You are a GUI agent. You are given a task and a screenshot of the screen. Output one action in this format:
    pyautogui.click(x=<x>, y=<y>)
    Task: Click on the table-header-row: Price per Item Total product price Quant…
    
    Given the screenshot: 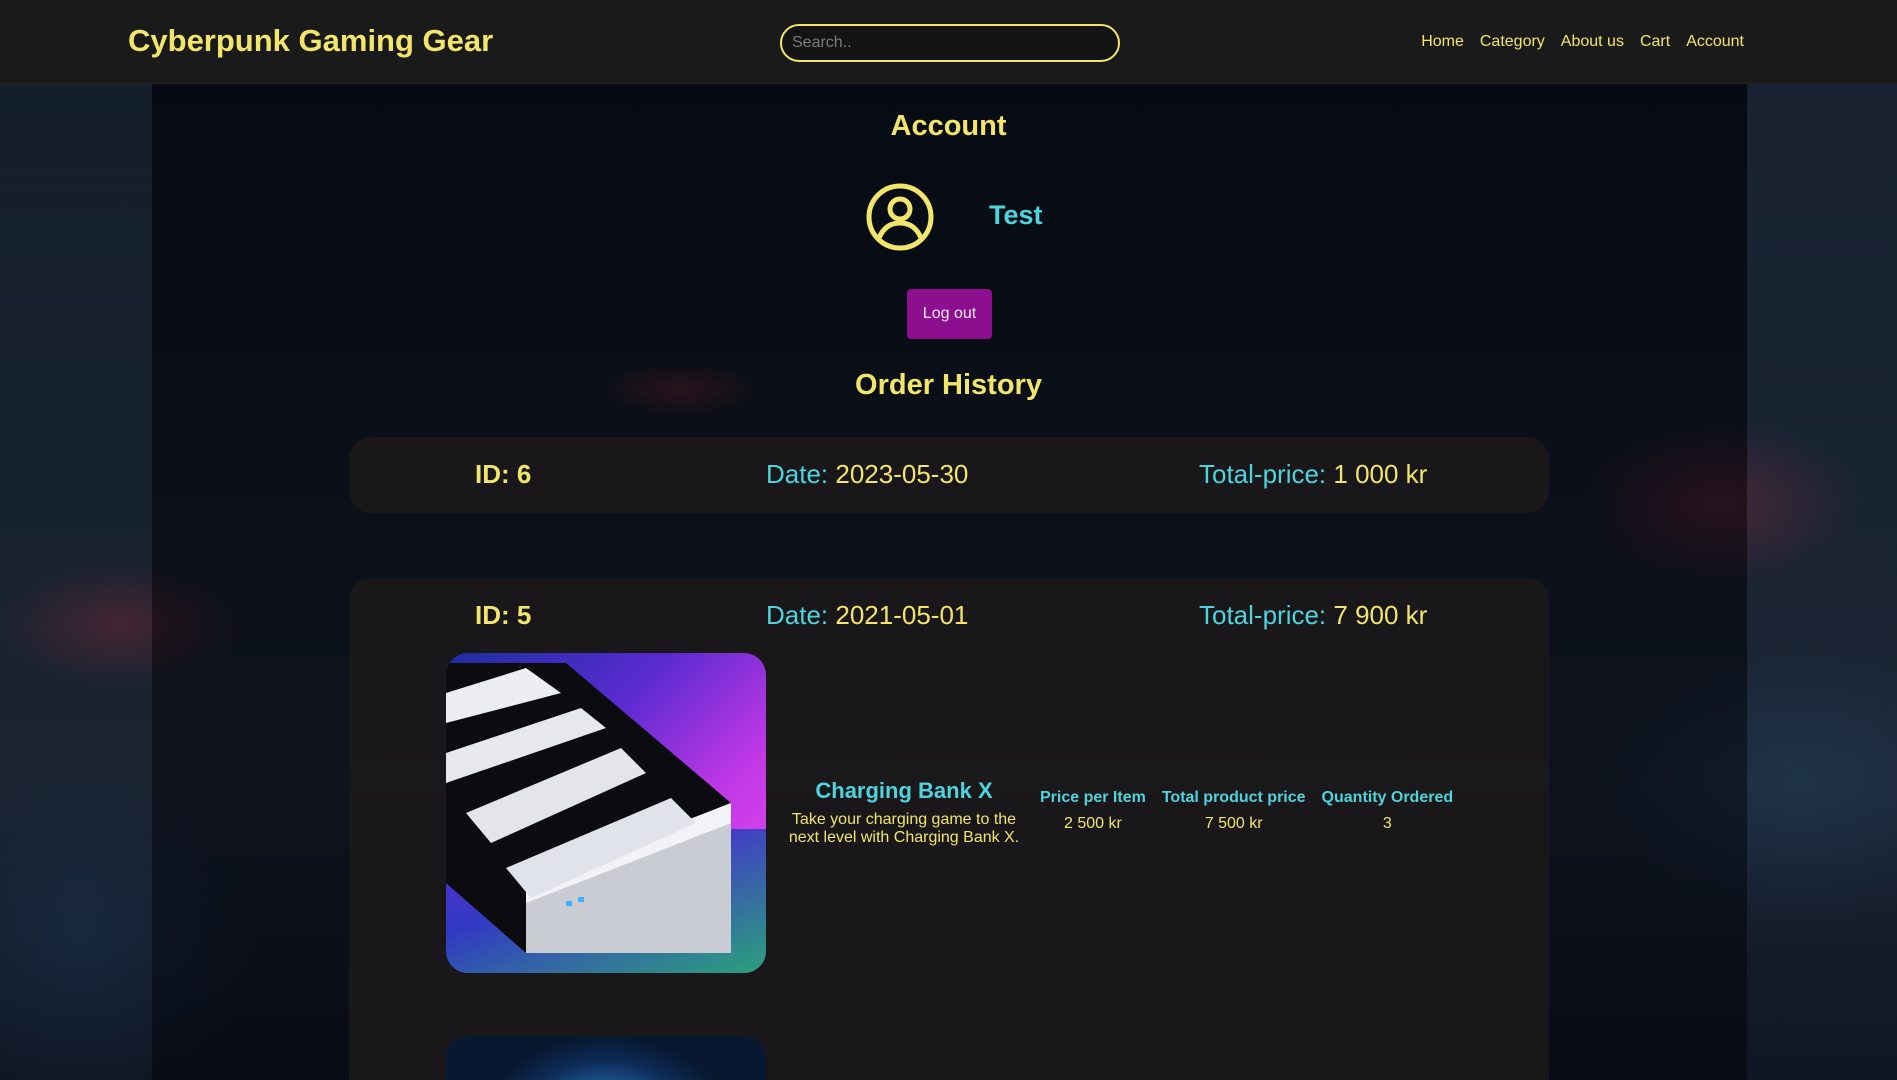 What is the action you would take?
    pyautogui.click(x=1246, y=800)
    